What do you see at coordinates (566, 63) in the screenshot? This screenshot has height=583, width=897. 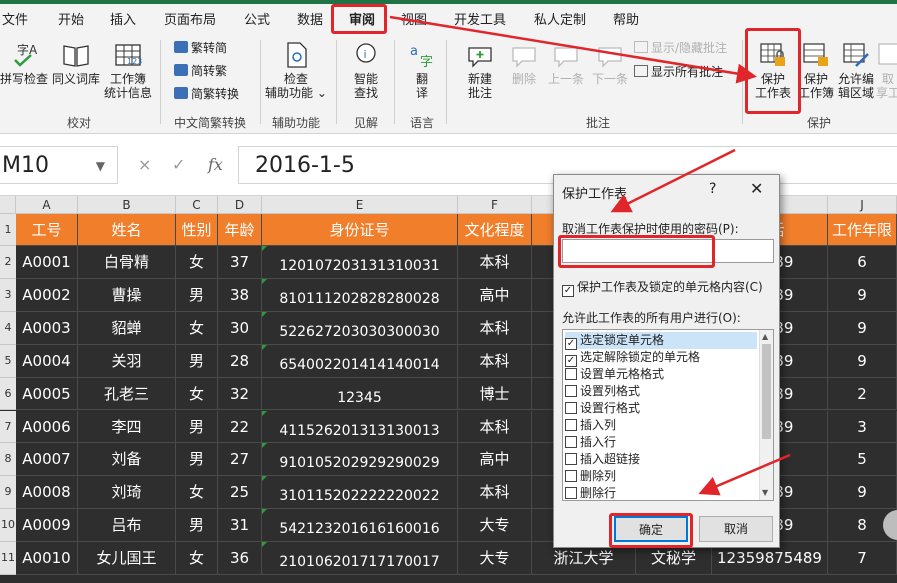 I see `previous-comment-button: 上一条` at bounding box center [566, 63].